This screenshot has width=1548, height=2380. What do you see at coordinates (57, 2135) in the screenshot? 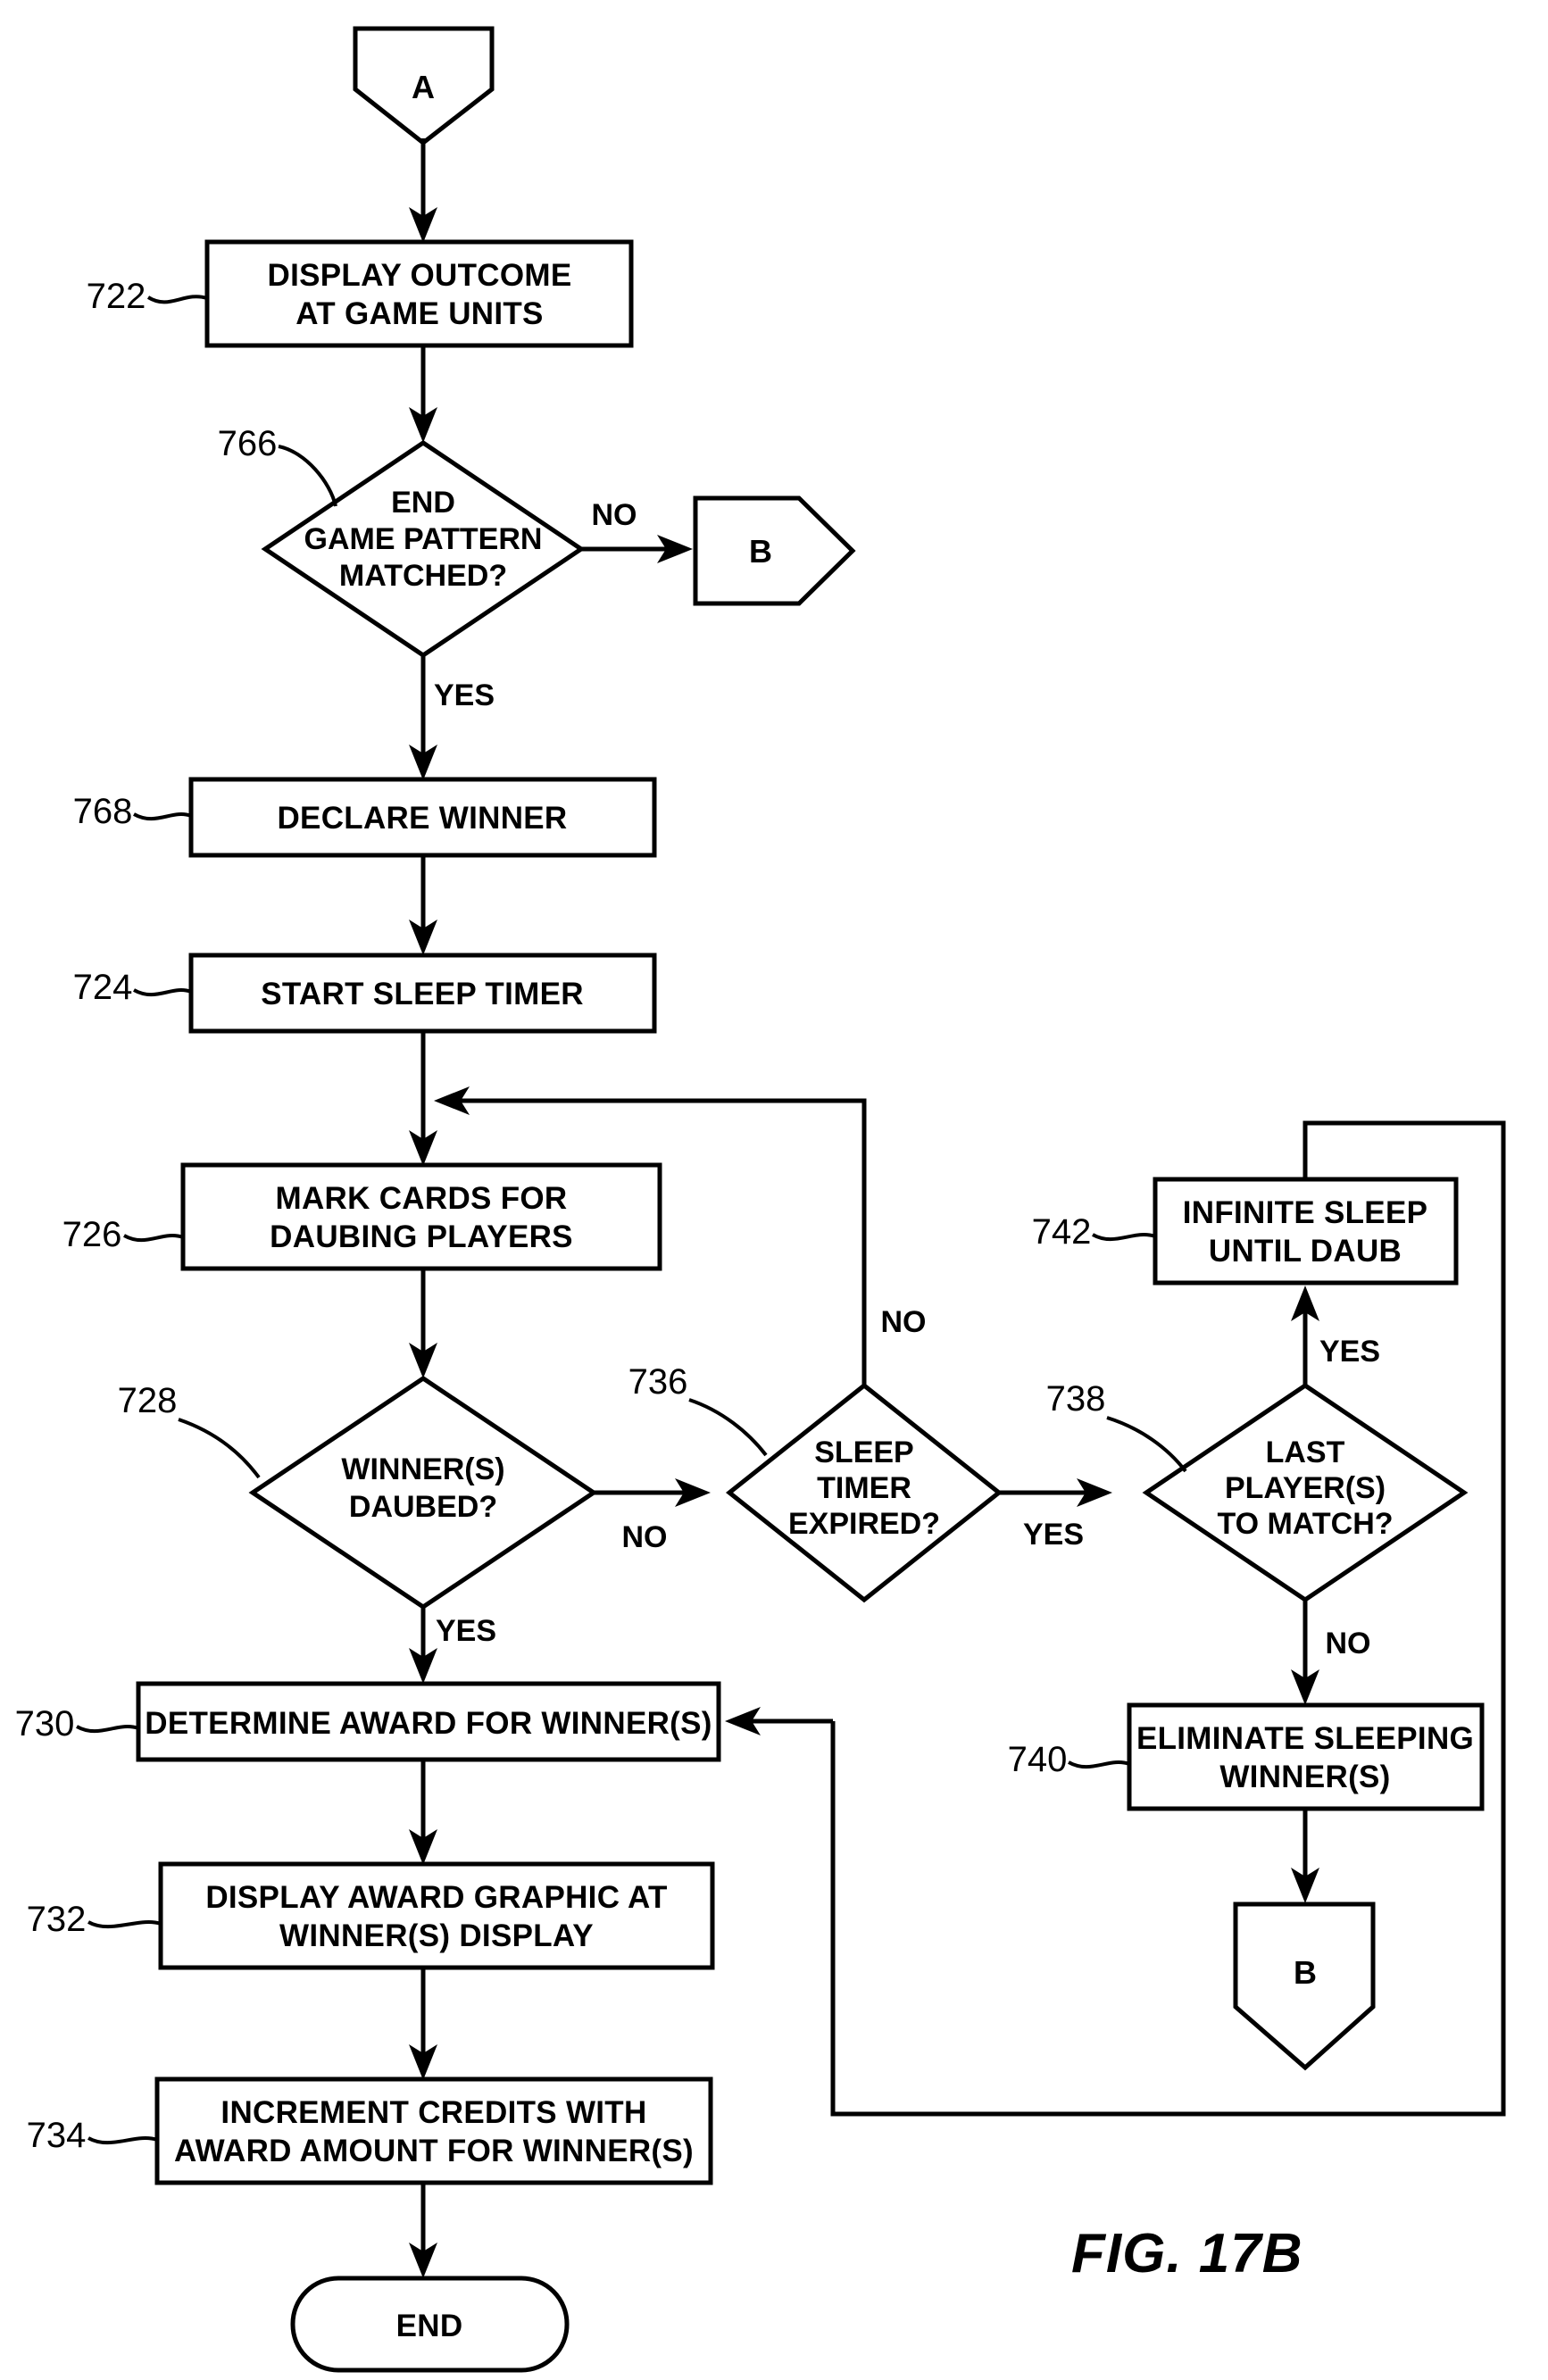
I see `ref-734-text: 734` at bounding box center [57, 2135].